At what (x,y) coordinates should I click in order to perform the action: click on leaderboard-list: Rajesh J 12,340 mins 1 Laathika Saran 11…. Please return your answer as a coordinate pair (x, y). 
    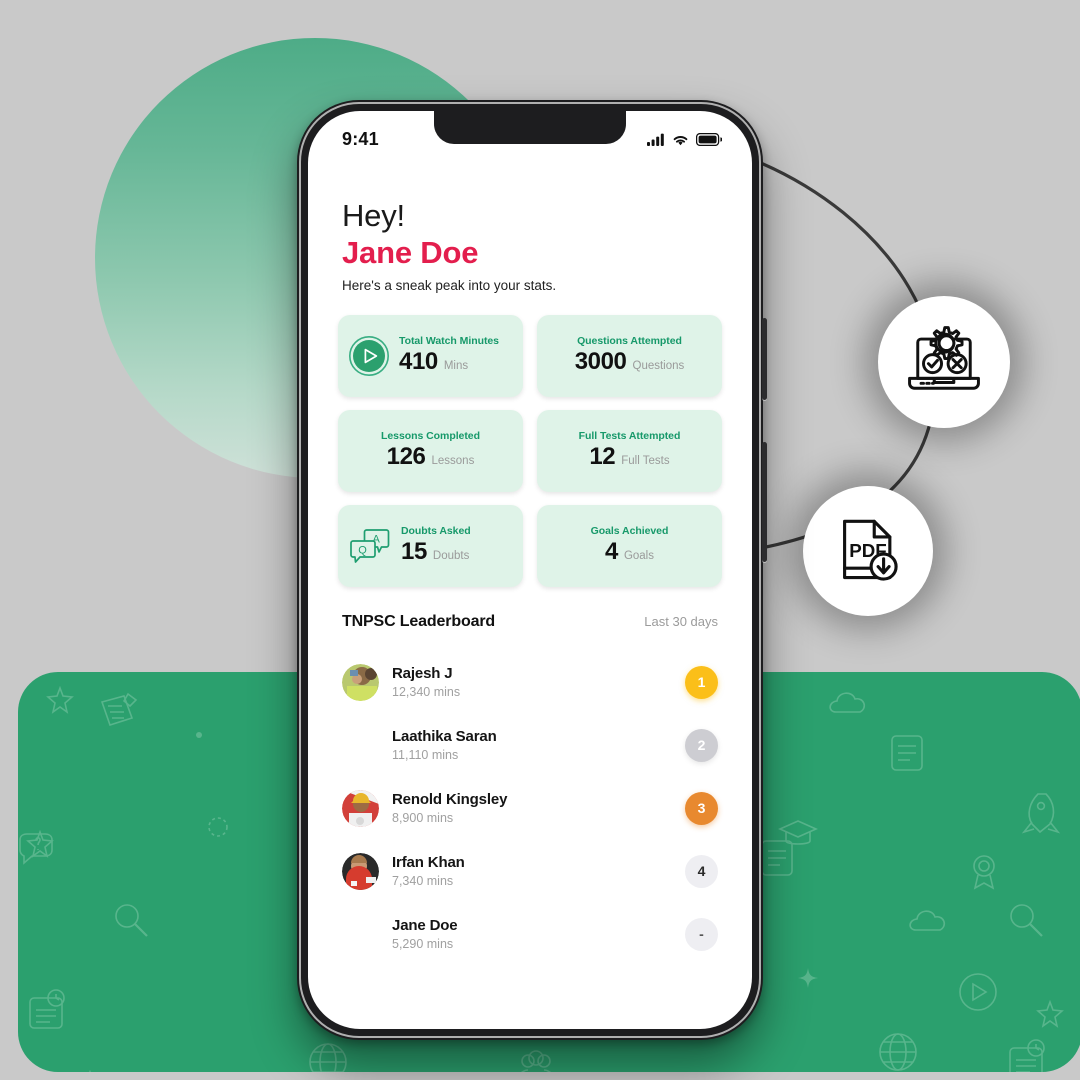
    Looking at the image, I should click on (530, 808).